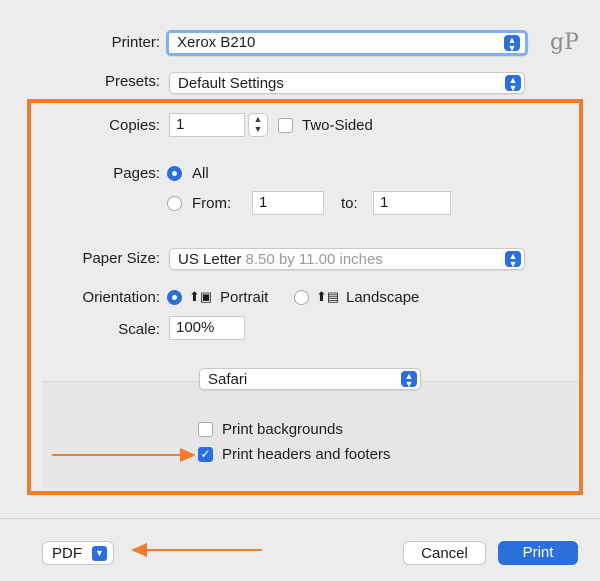 The width and height of the screenshot is (600, 581). Describe the element at coordinates (412, 203) in the screenshot. I see `pages-to-field: 1` at that location.